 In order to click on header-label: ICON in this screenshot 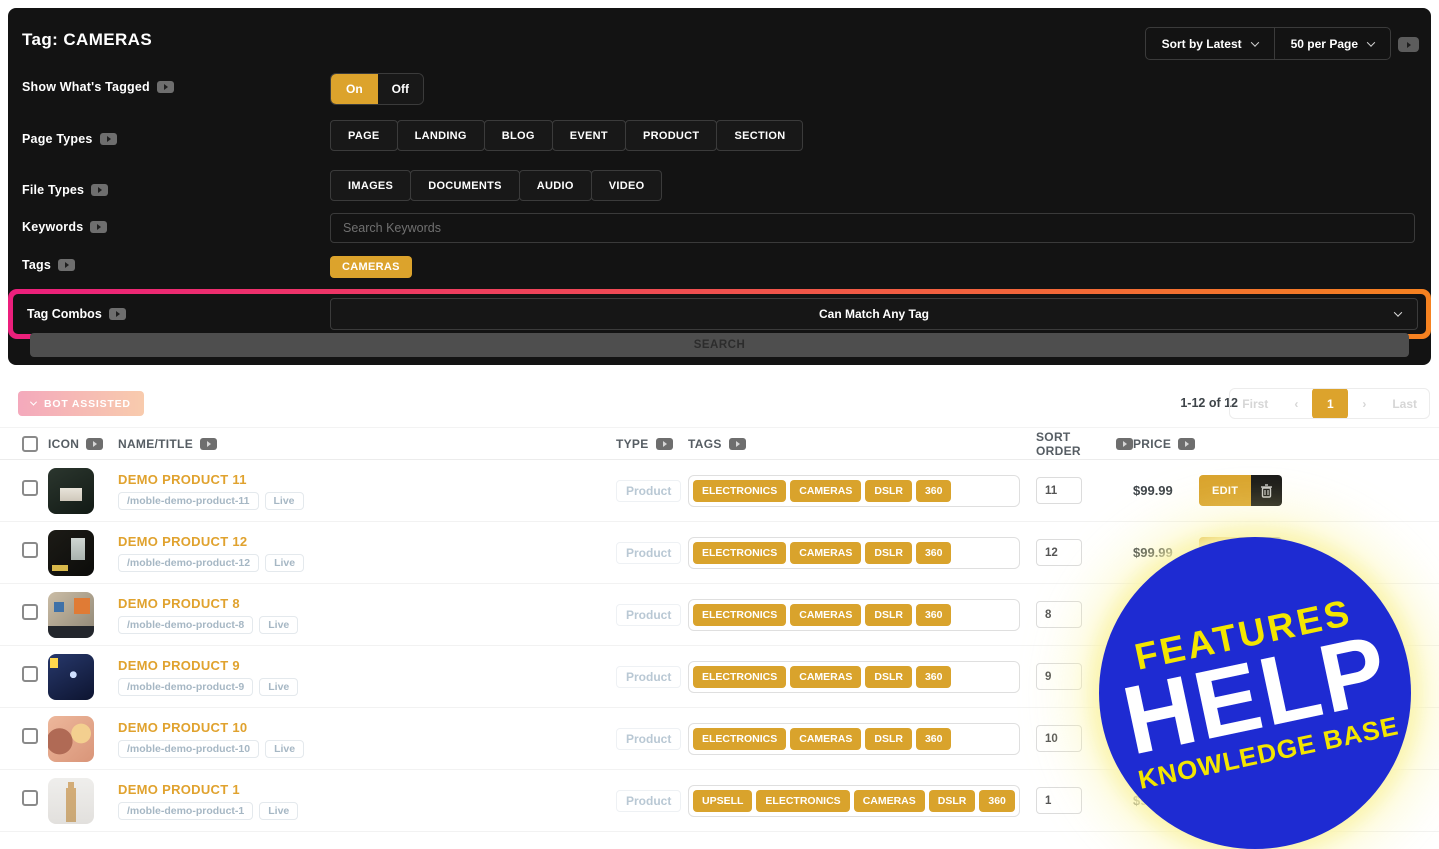, I will do `click(64, 443)`.